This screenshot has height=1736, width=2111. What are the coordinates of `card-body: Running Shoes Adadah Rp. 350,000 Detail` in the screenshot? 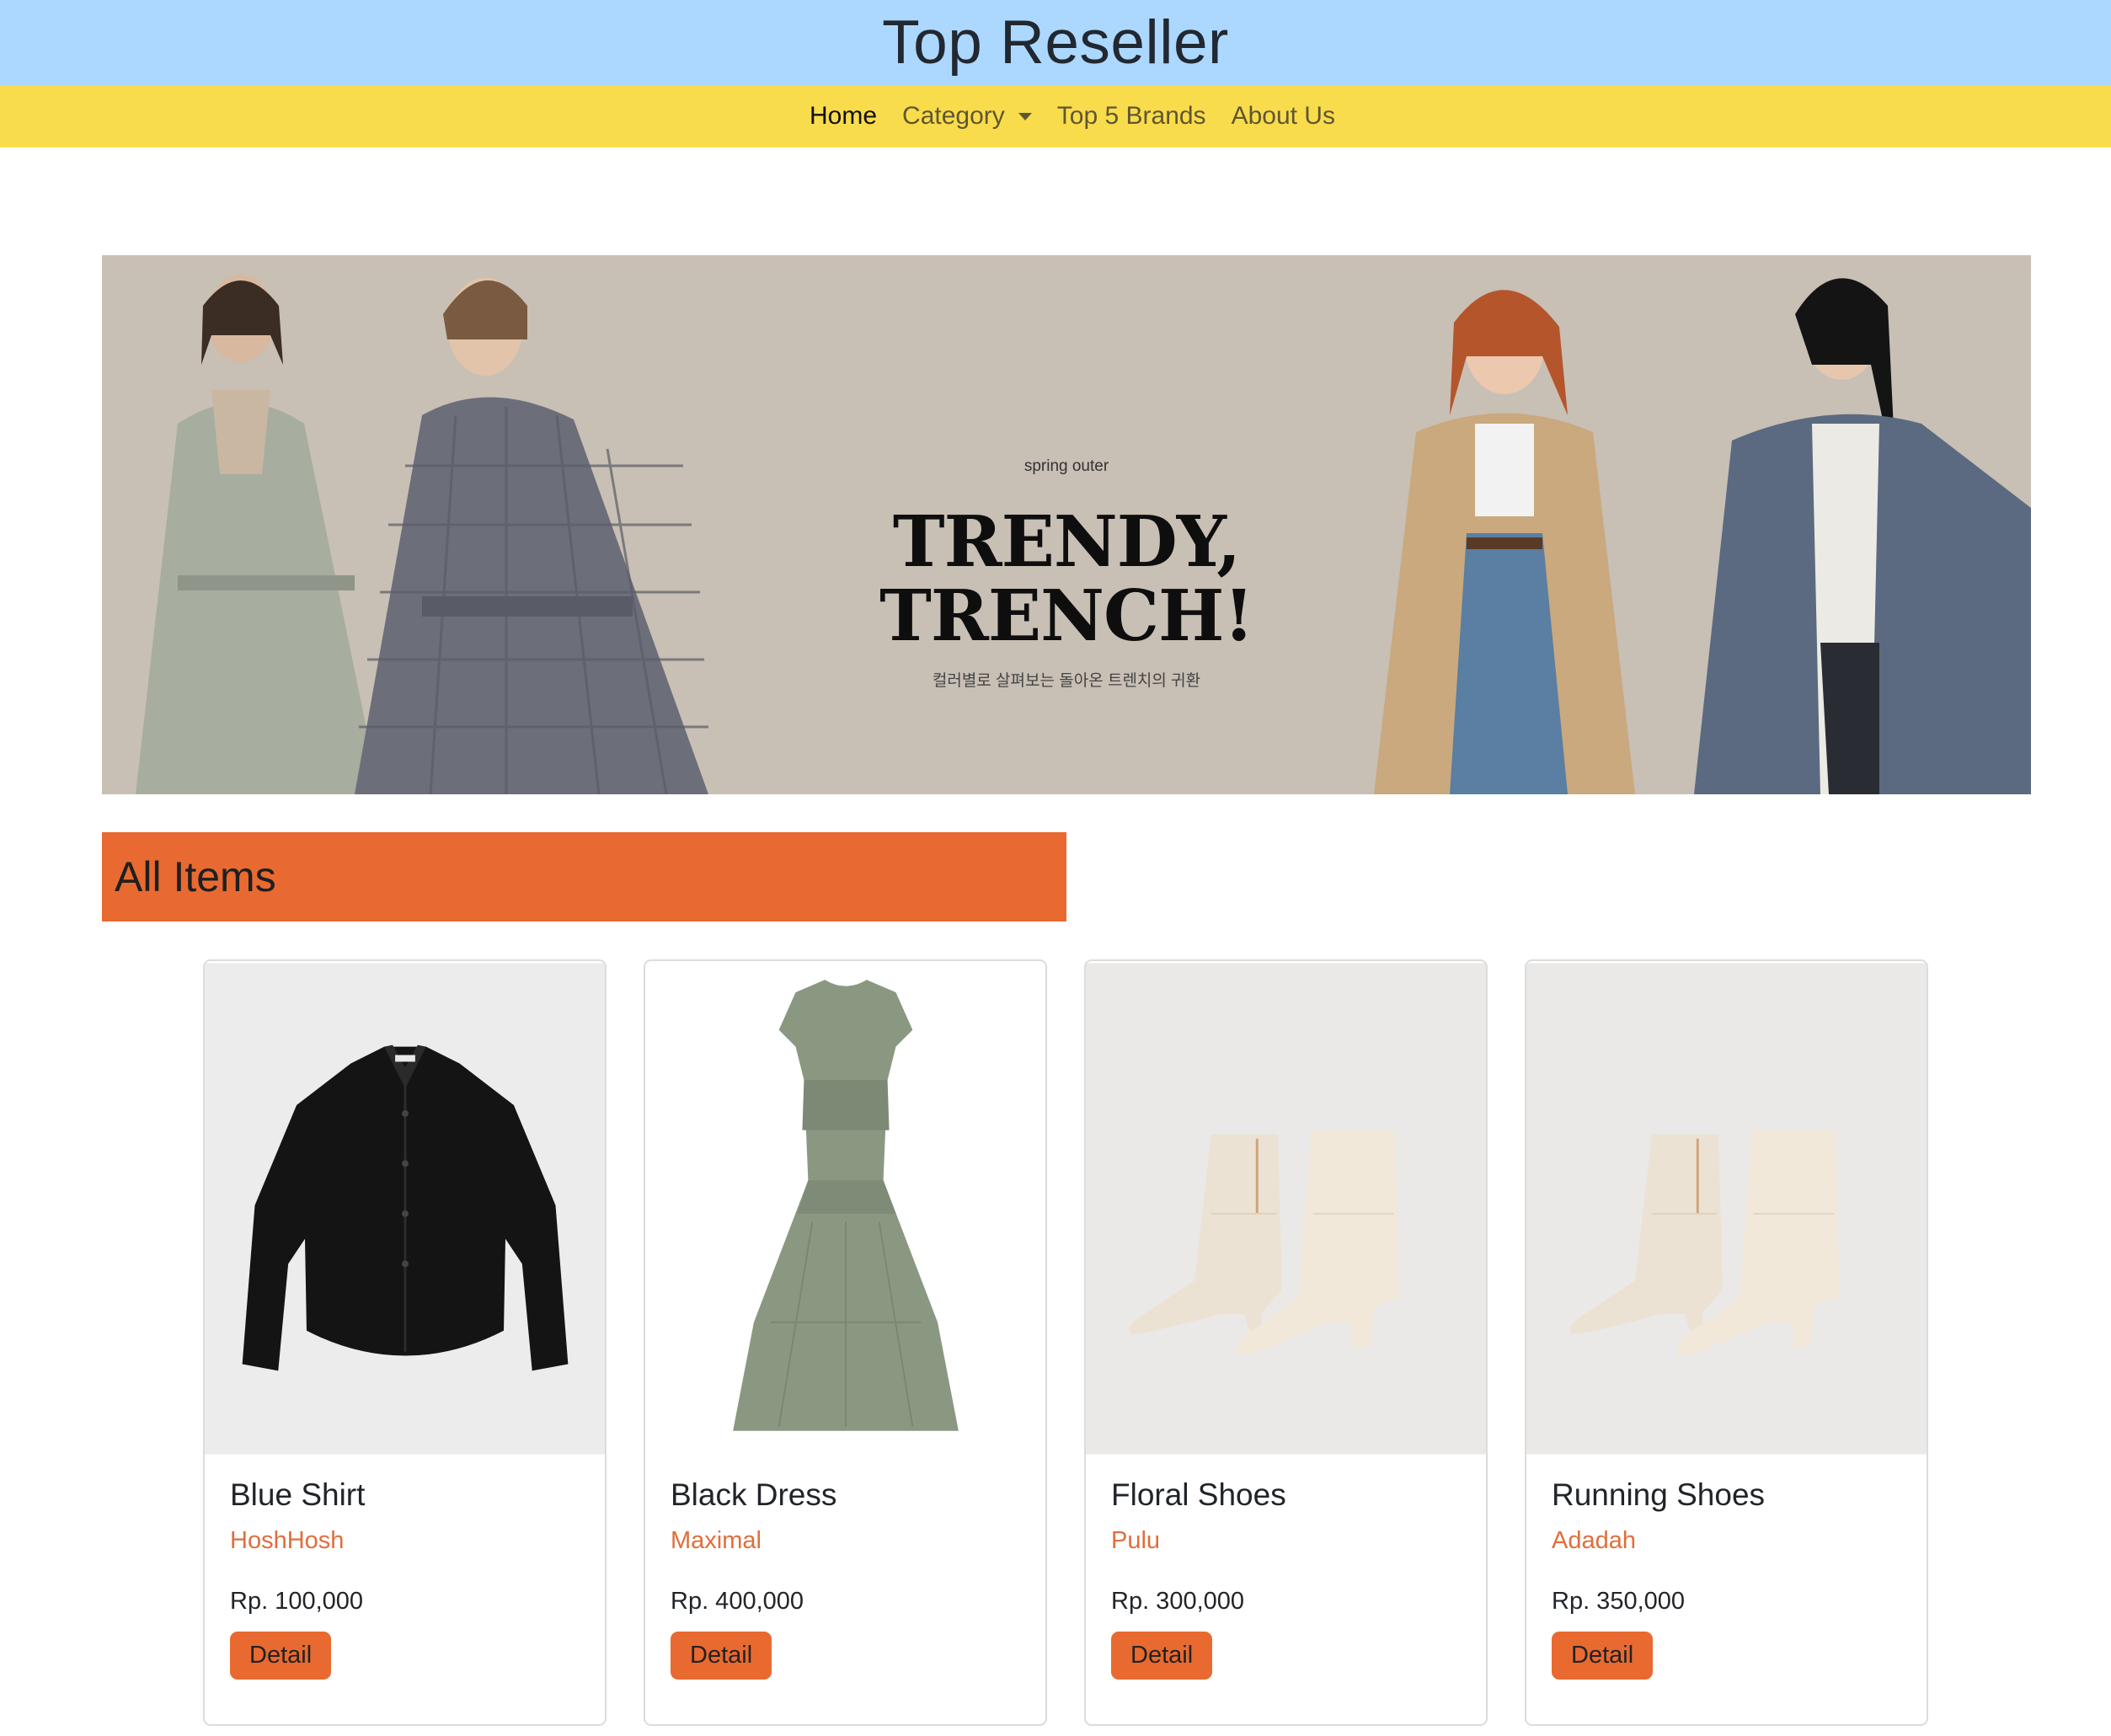 It's located at (1727, 1568).